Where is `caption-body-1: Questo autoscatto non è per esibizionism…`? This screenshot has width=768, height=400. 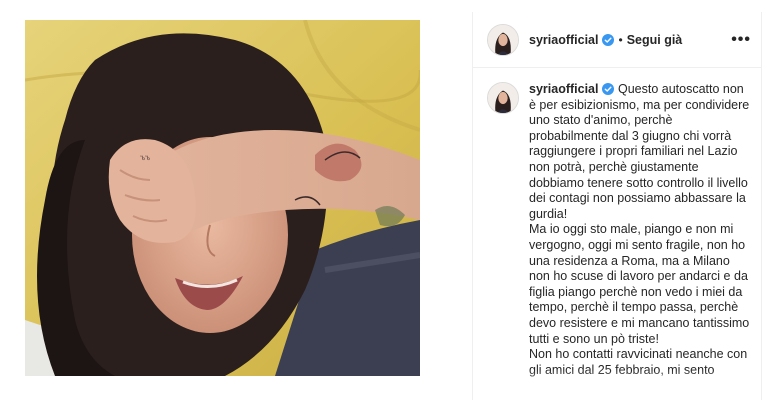
caption-body-1: Questo autoscatto non è per esibizionism… is located at coordinates (639, 151).